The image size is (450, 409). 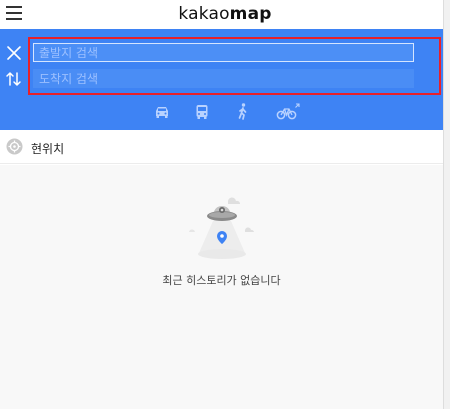 I want to click on kakaomap-logo: kakaomap, so click(x=225, y=14).